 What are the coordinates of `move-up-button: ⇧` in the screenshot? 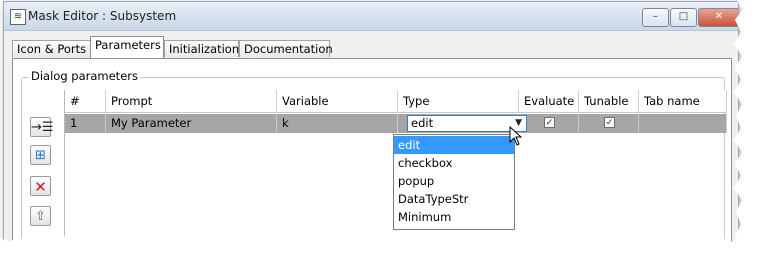 It's located at (40, 216).